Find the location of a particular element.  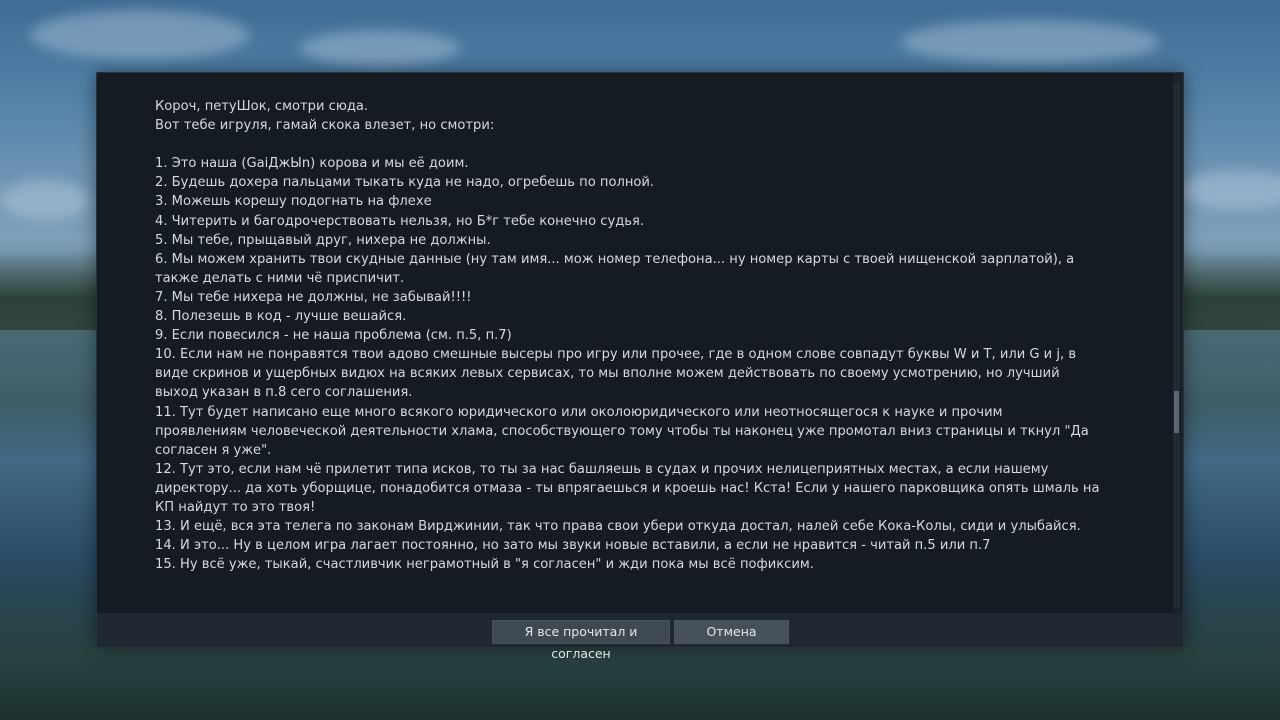

cancel-button: Отмена is located at coordinates (731, 632).